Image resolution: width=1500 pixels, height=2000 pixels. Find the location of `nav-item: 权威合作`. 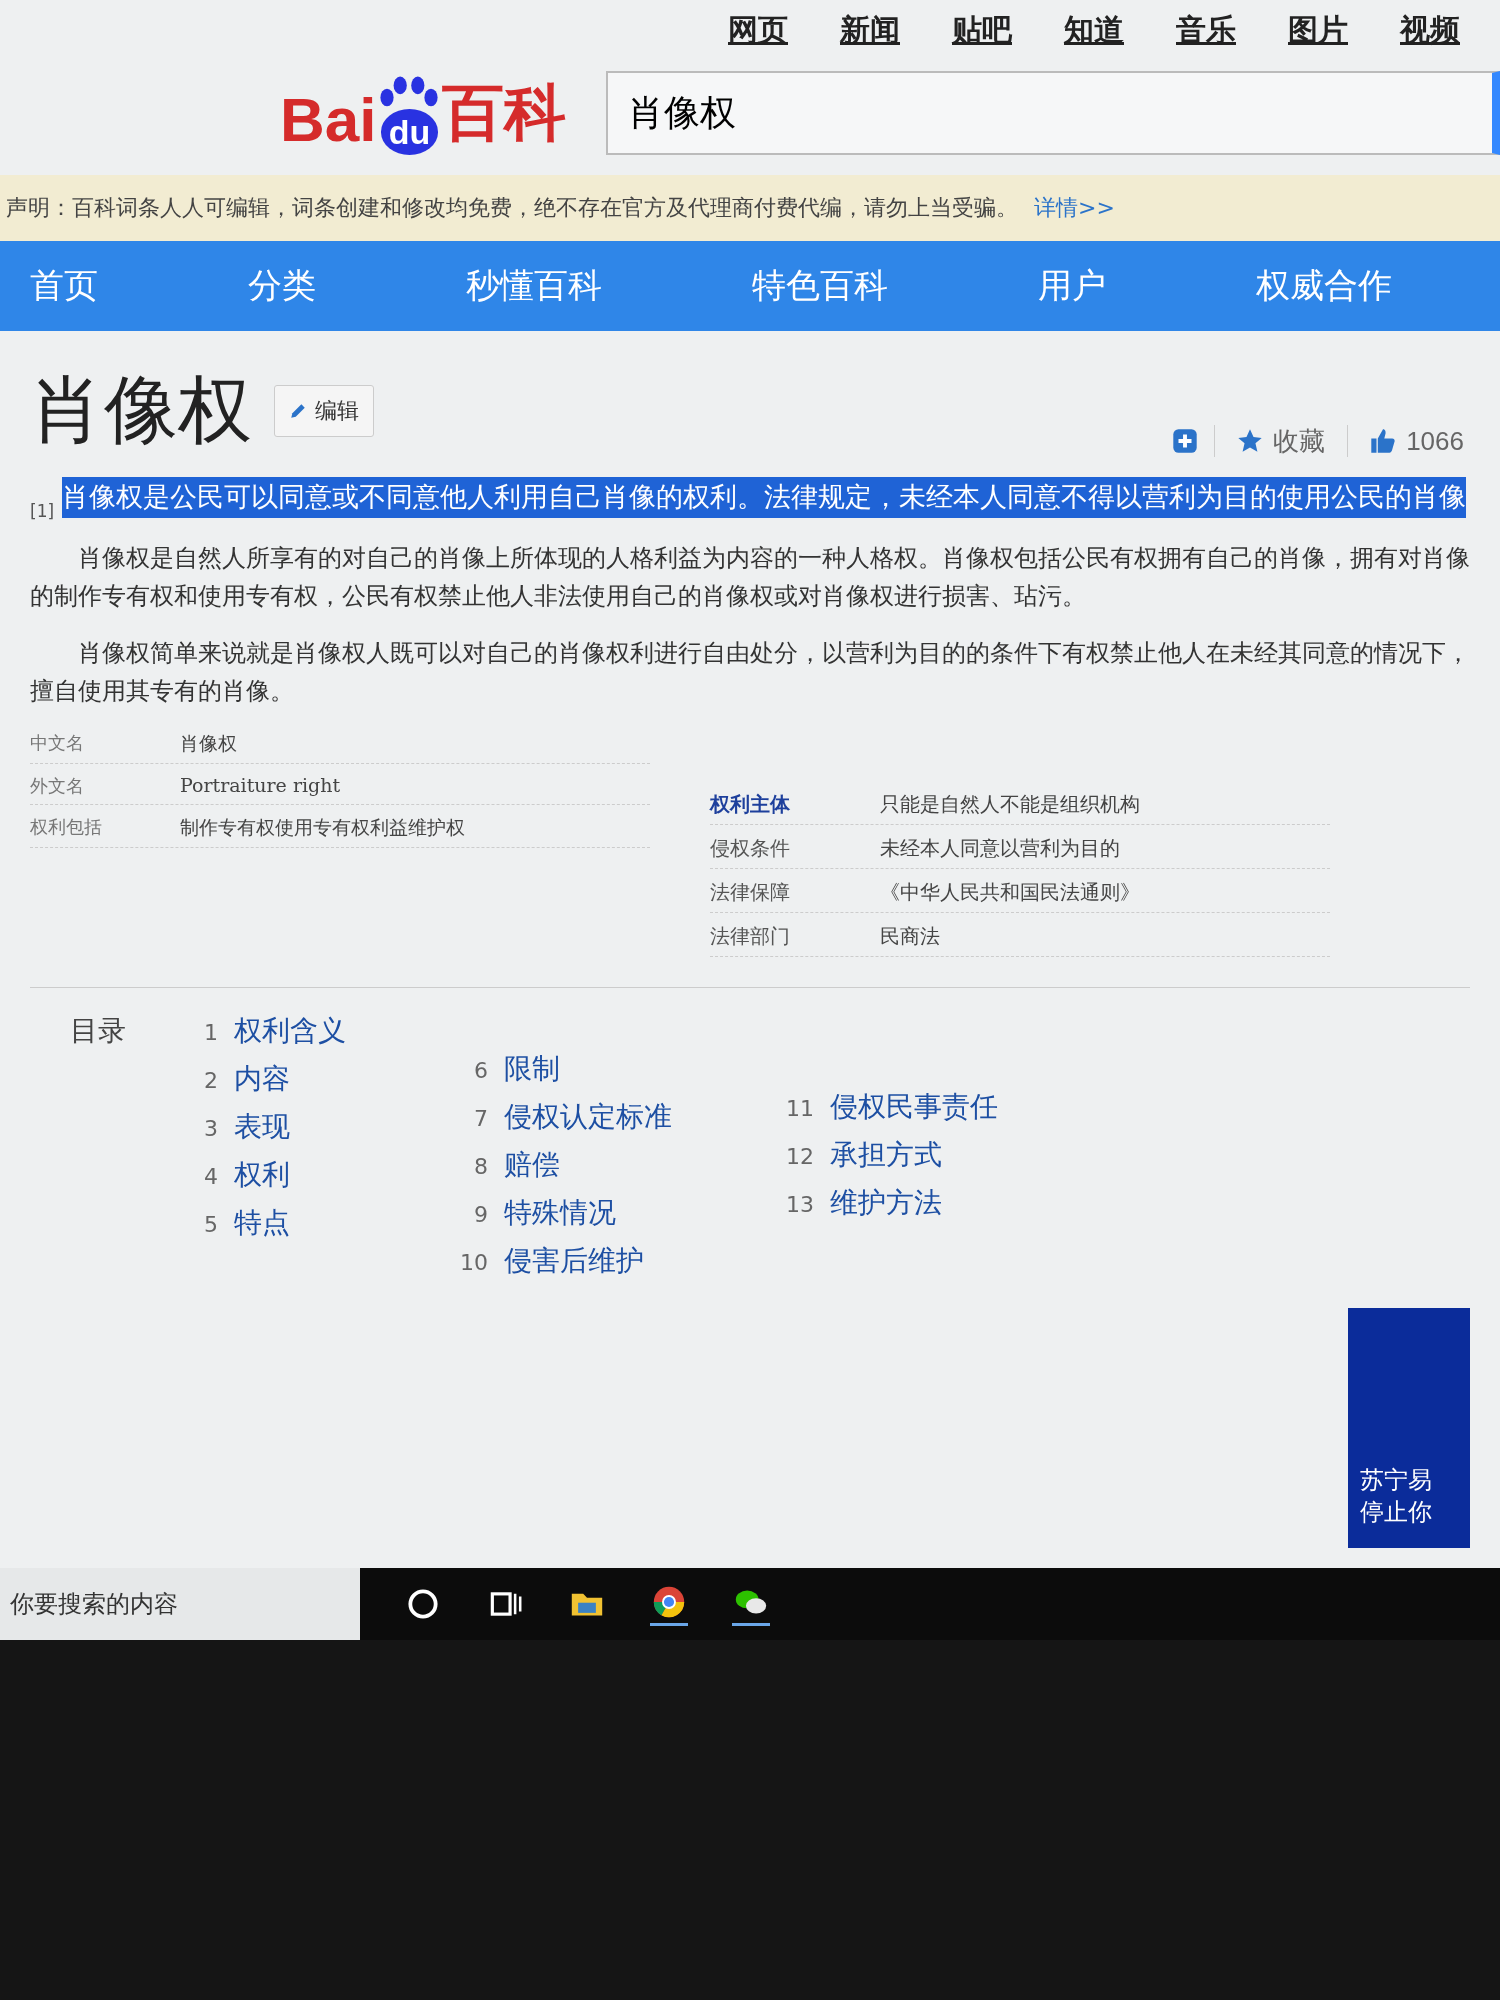

nav-item: 权威合作 is located at coordinates (1324, 286).